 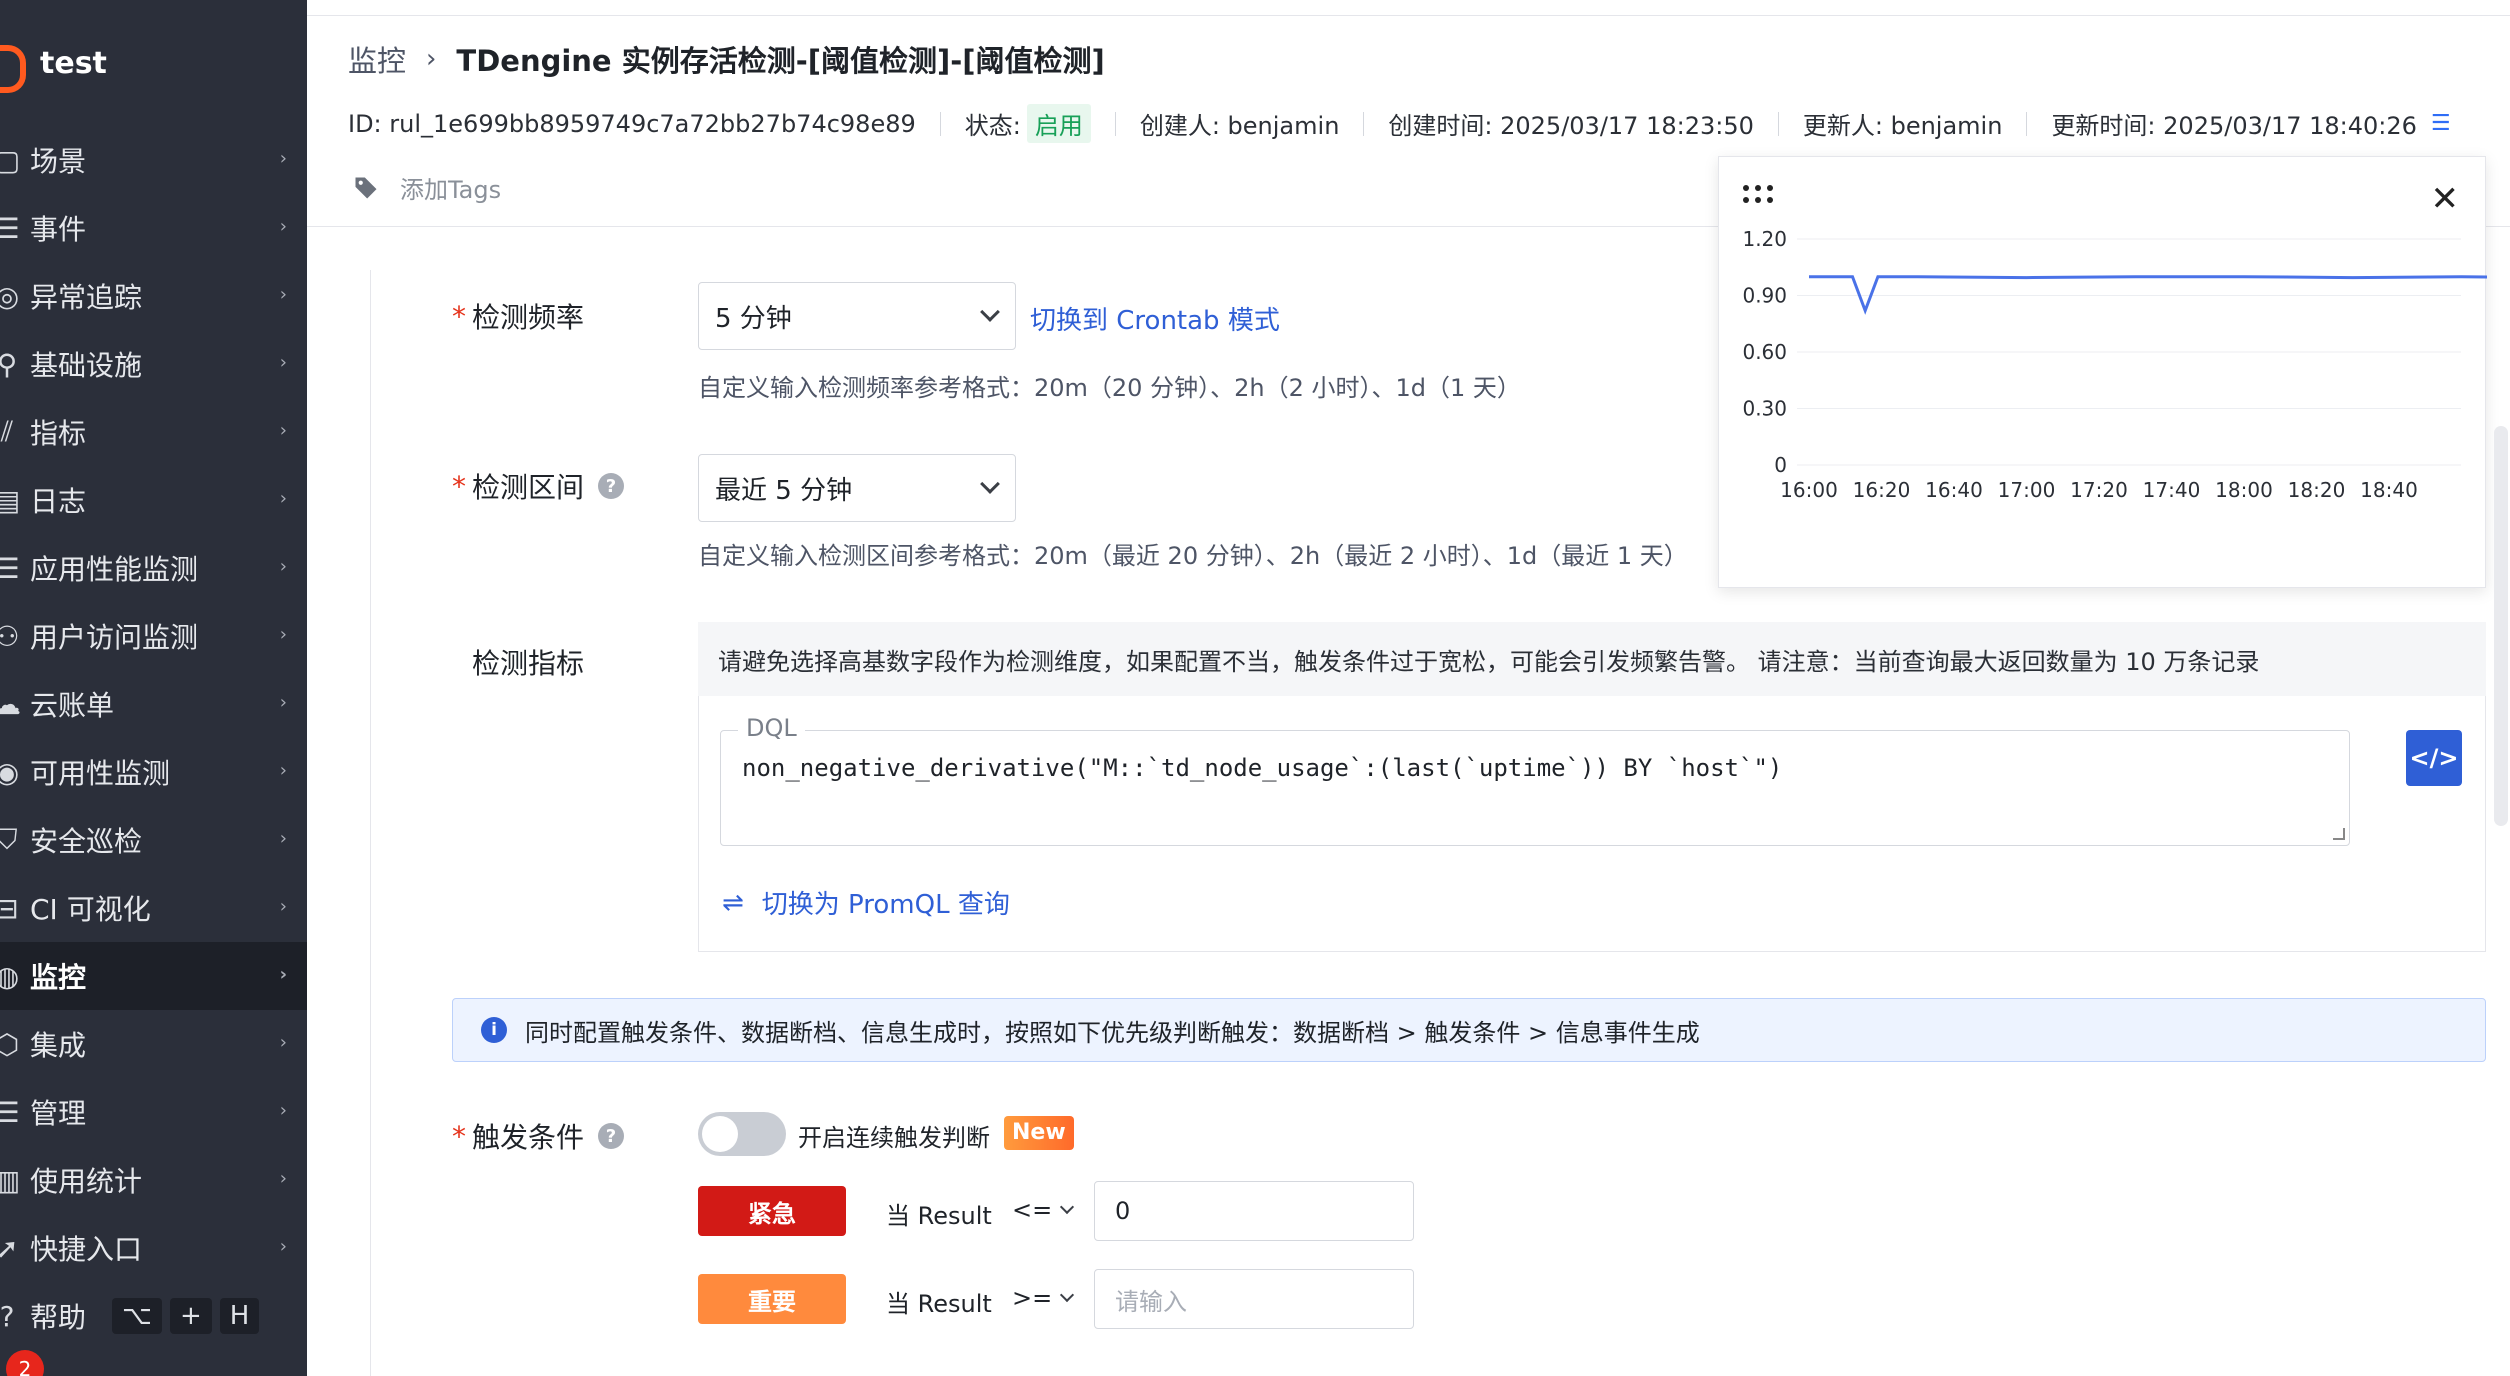 What do you see at coordinates (2501, 626) in the screenshot?
I see `scrollbar` at bounding box center [2501, 626].